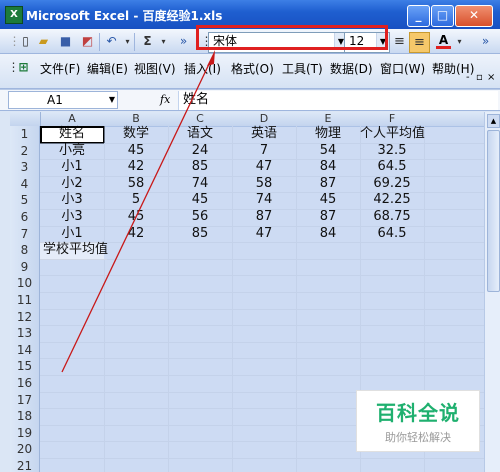  I want to click on cell-c8, so click(200, 251).